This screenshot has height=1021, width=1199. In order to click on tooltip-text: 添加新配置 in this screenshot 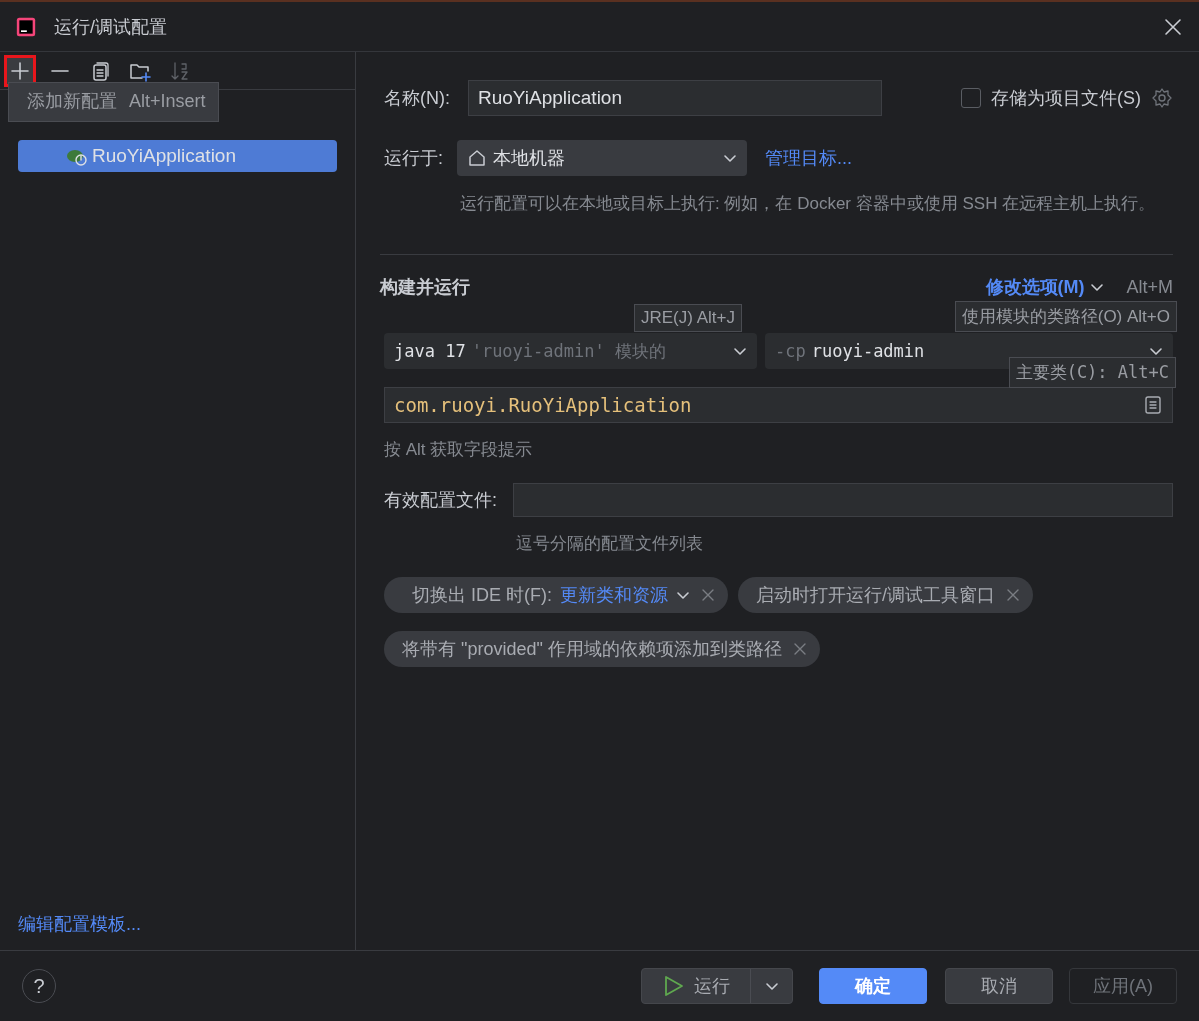, I will do `click(72, 101)`.